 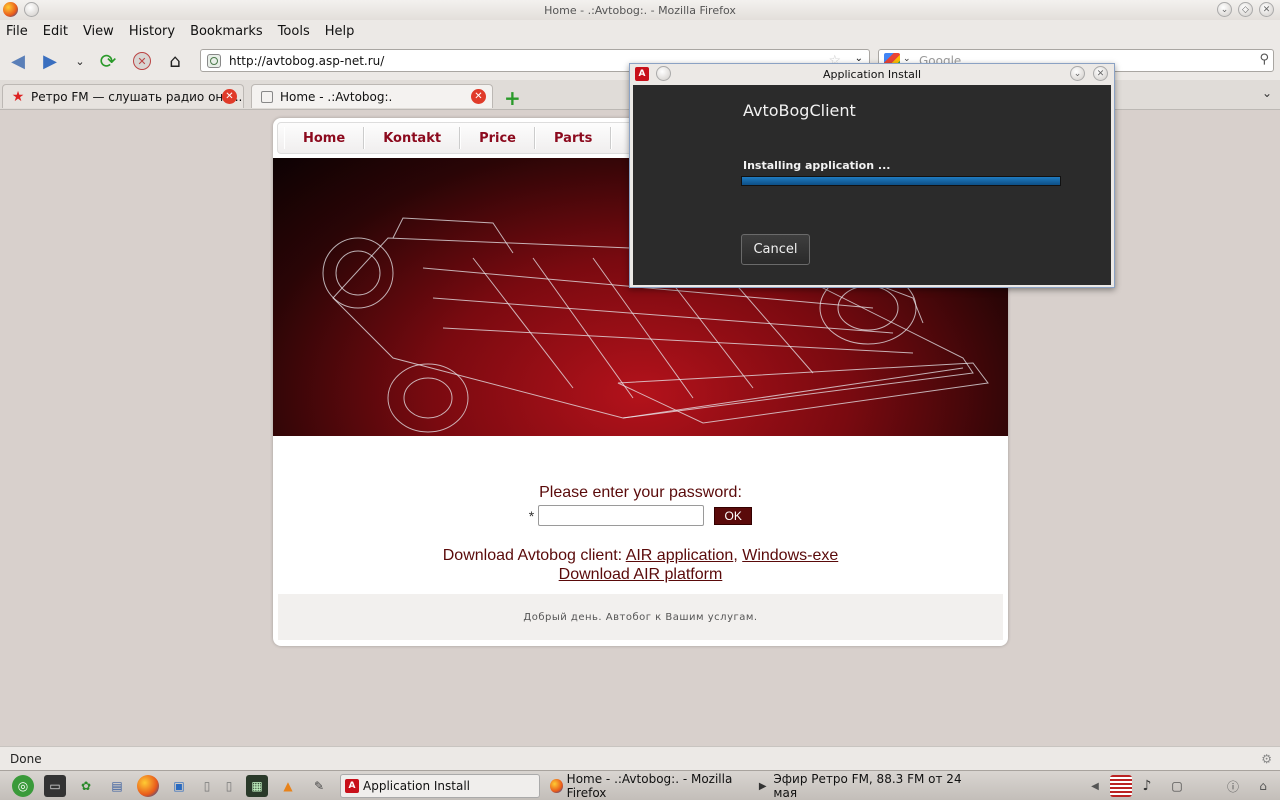 What do you see at coordinates (1233, 786) in the screenshot?
I see `info-icon: ⓘ` at bounding box center [1233, 786].